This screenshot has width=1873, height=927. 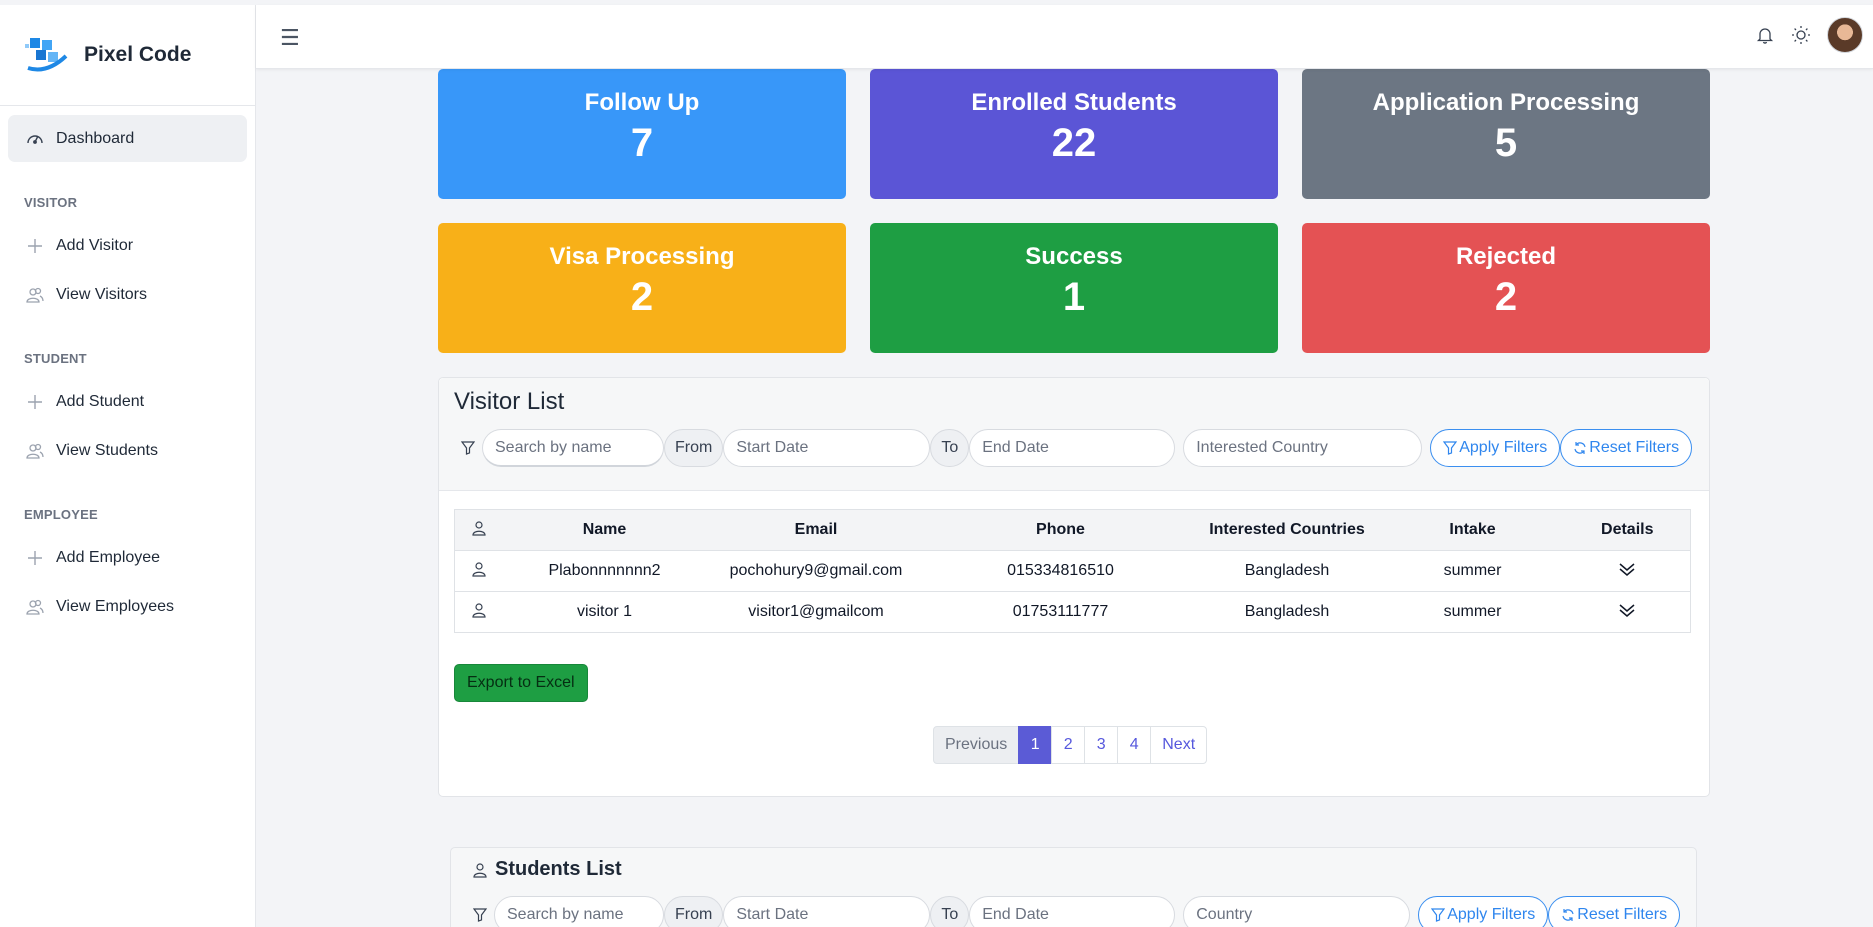 What do you see at coordinates (950, 448) in the screenshot?
I see `to-label: To` at bounding box center [950, 448].